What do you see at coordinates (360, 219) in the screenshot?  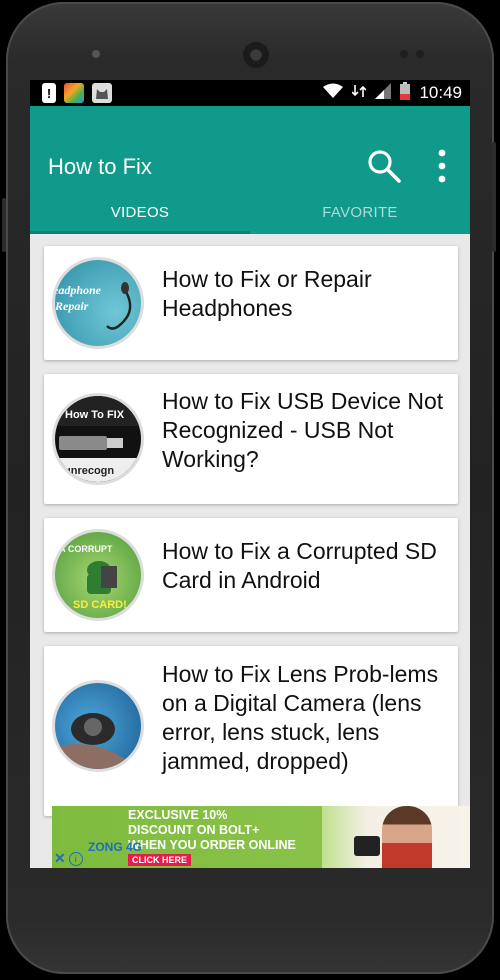 I see `tab-favorite: FAVORITE` at bounding box center [360, 219].